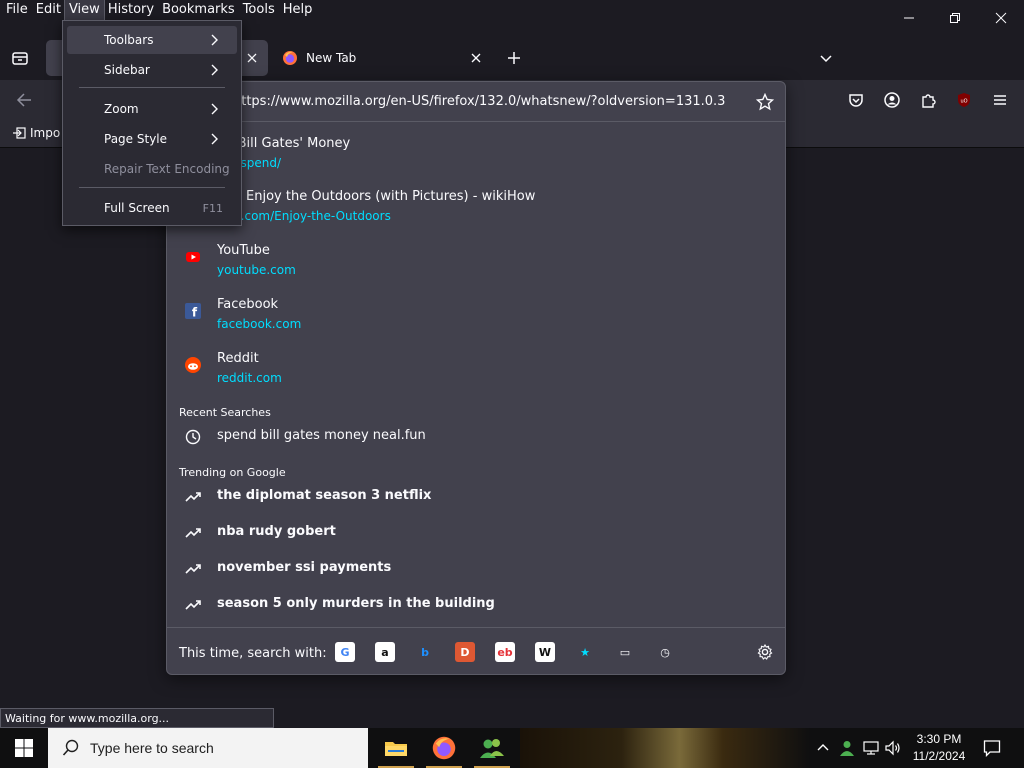 This screenshot has width=1024, height=768. I want to click on result-row-reddit: Reddit reddit.com, so click(476, 373).